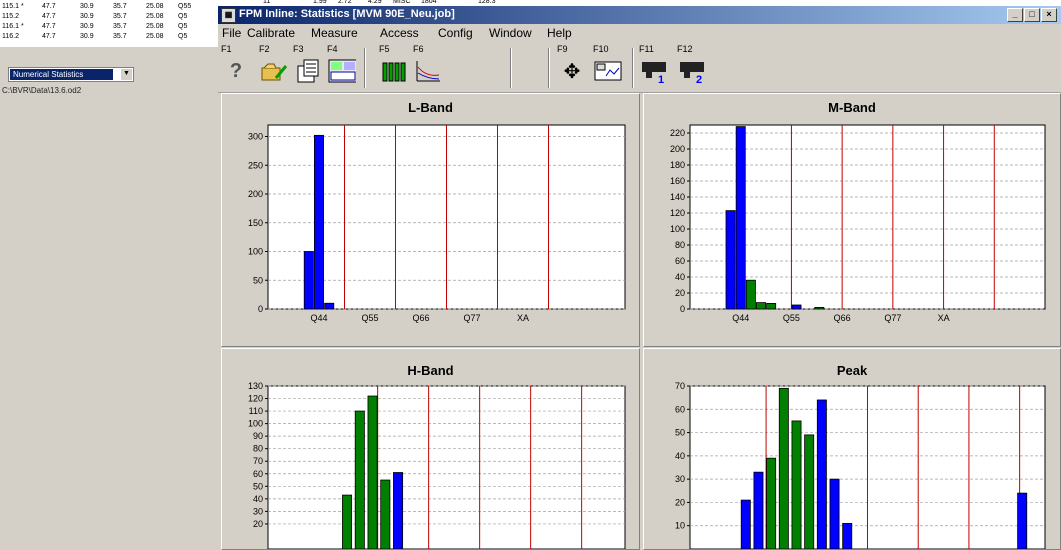  What do you see at coordinates (680, 386) in the screenshot?
I see `y-tick-label: 70` at bounding box center [680, 386].